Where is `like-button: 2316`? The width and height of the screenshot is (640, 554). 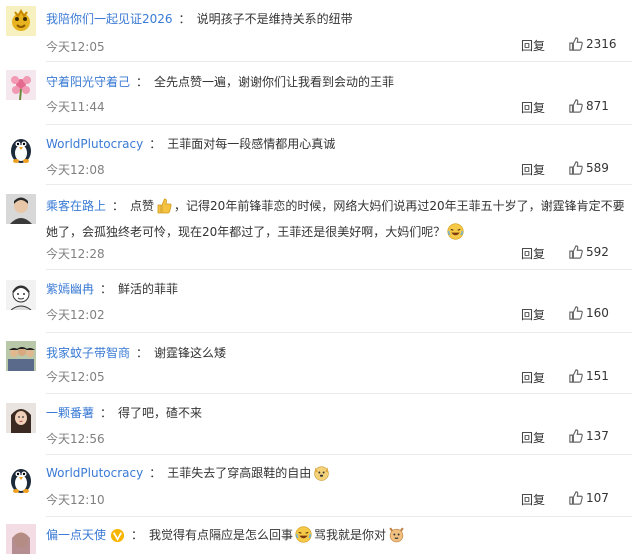
like-button: 2316 is located at coordinates (593, 44).